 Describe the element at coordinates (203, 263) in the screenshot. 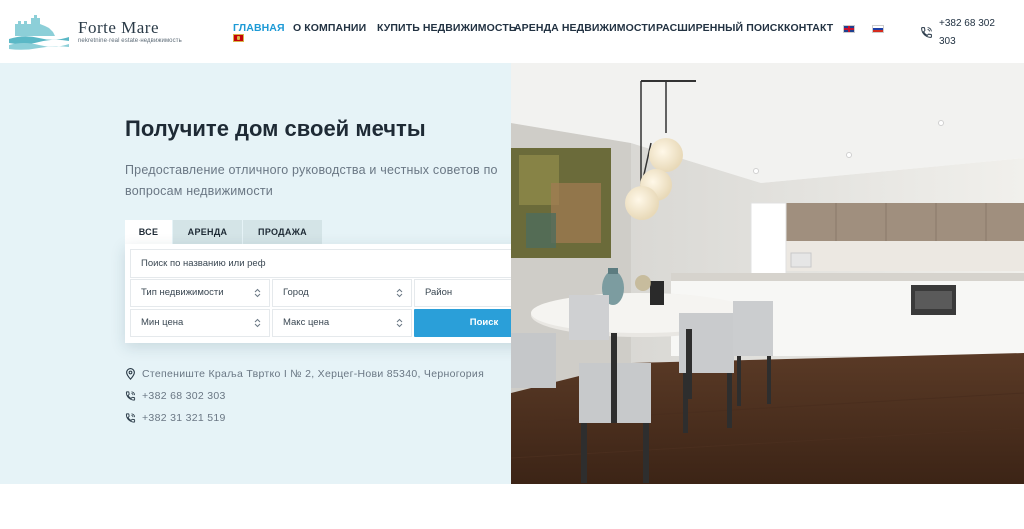

I see `search-input-placeholder: Поиск по названию или реф` at that location.